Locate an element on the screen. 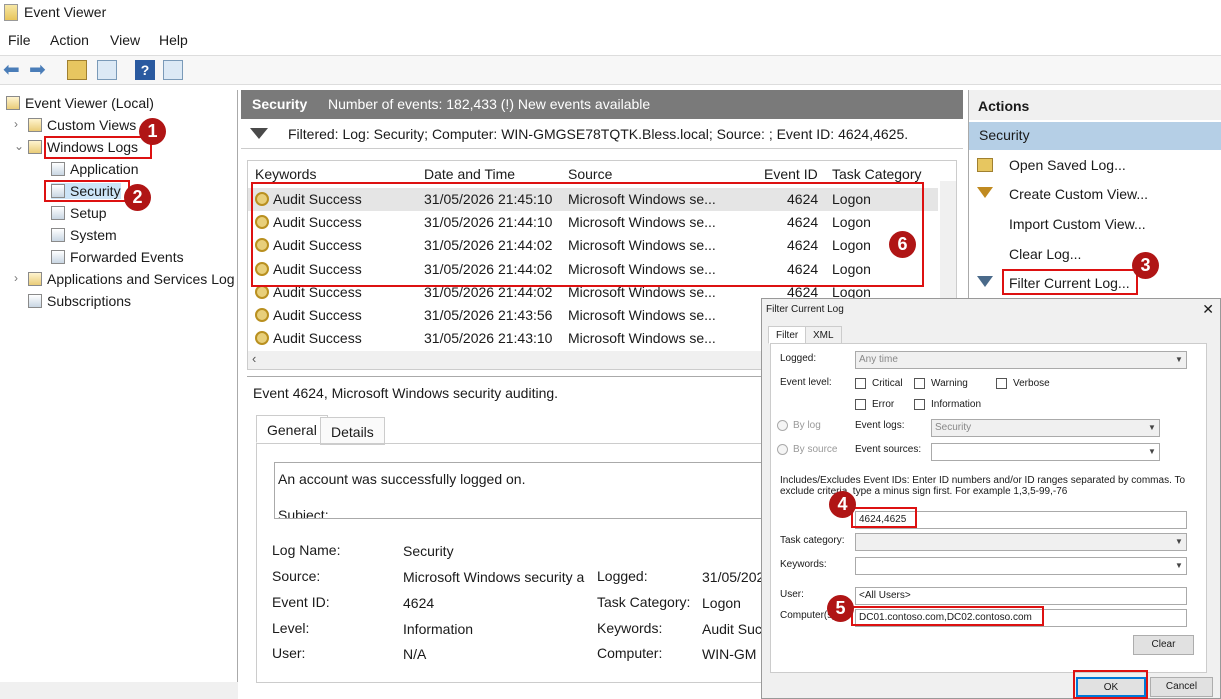 The width and height of the screenshot is (1221, 699). by-source-radio is located at coordinates (782, 449).